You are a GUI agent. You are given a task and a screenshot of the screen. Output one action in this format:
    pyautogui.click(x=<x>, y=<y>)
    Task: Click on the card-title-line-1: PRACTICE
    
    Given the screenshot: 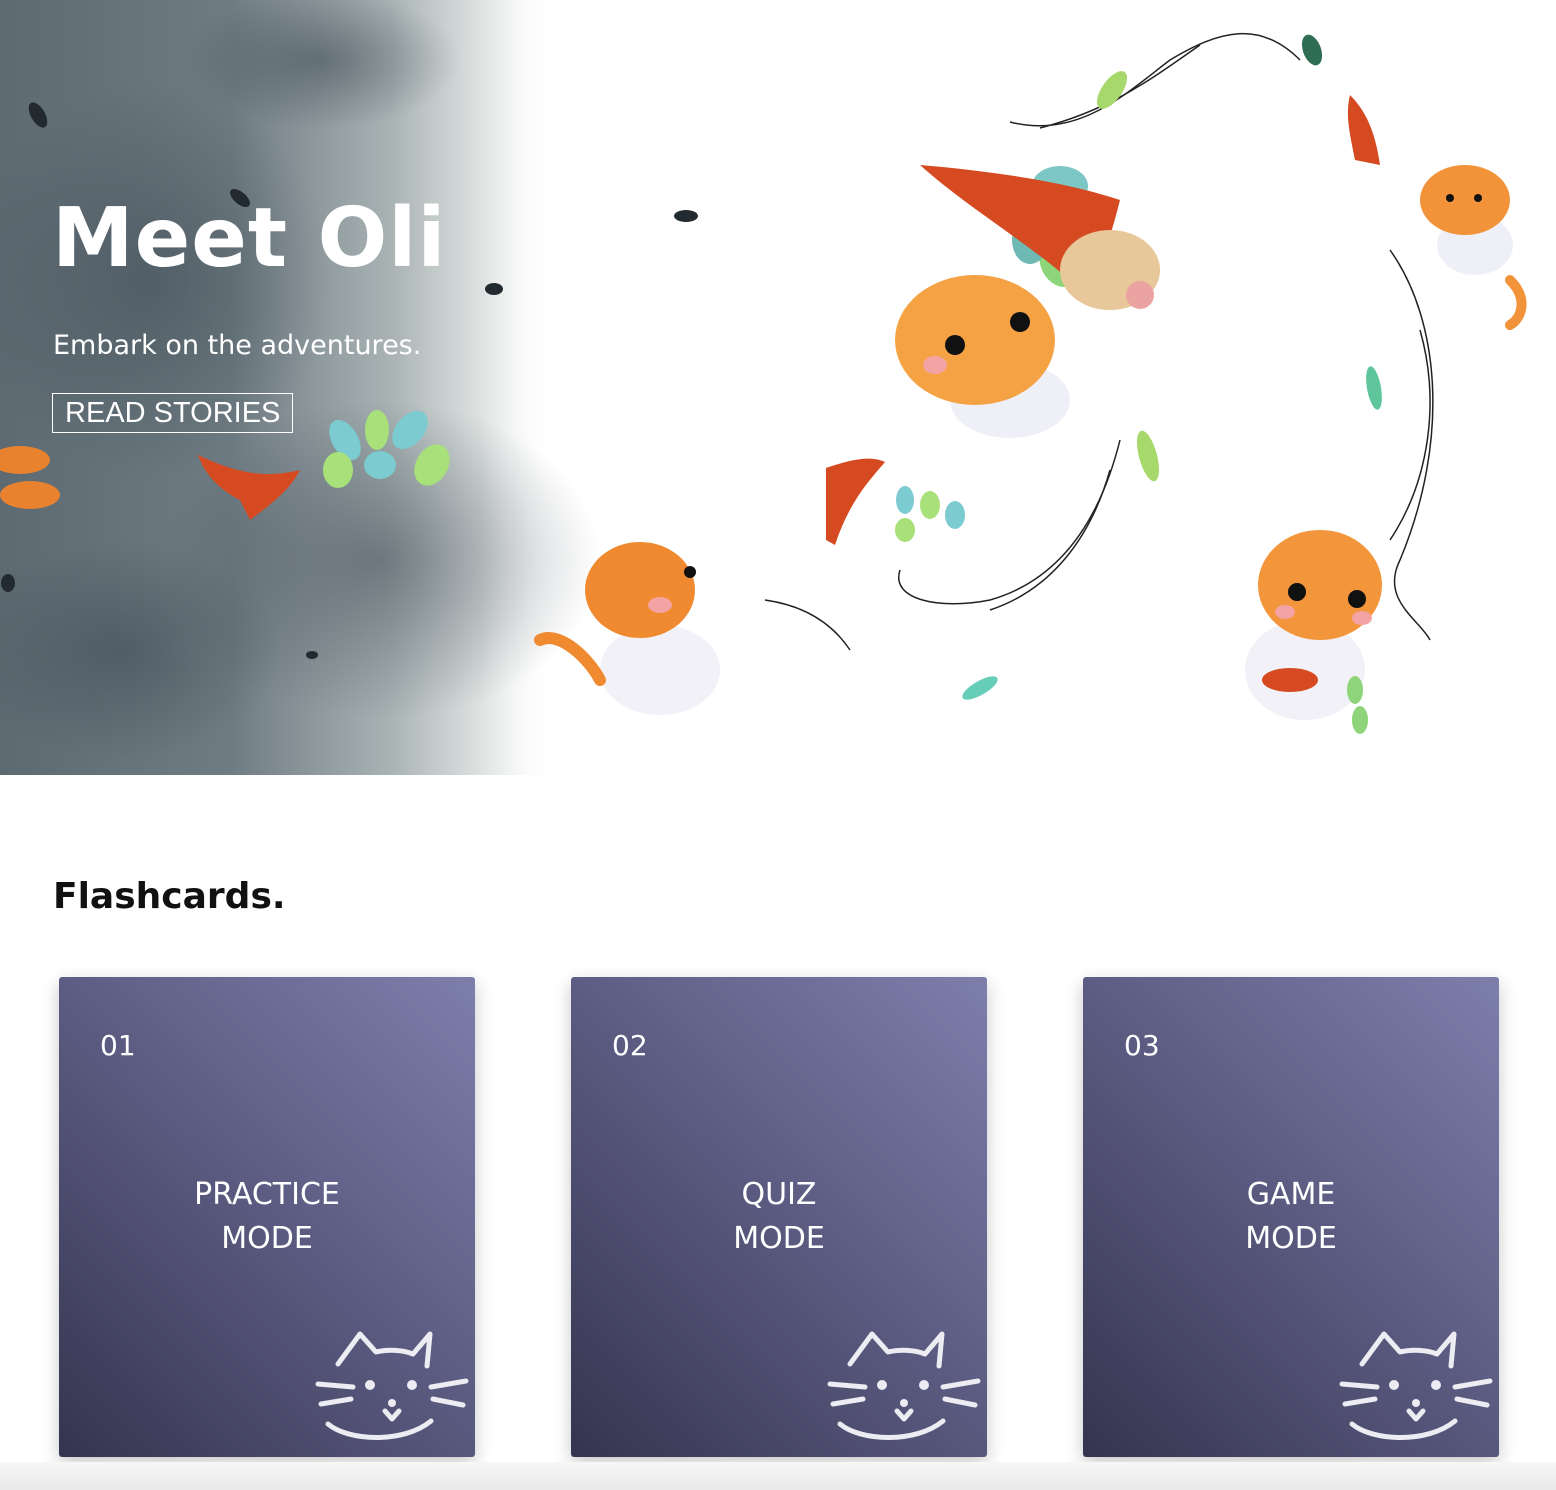 What is the action you would take?
    pyautogui.click(x=267, y=1194)
    